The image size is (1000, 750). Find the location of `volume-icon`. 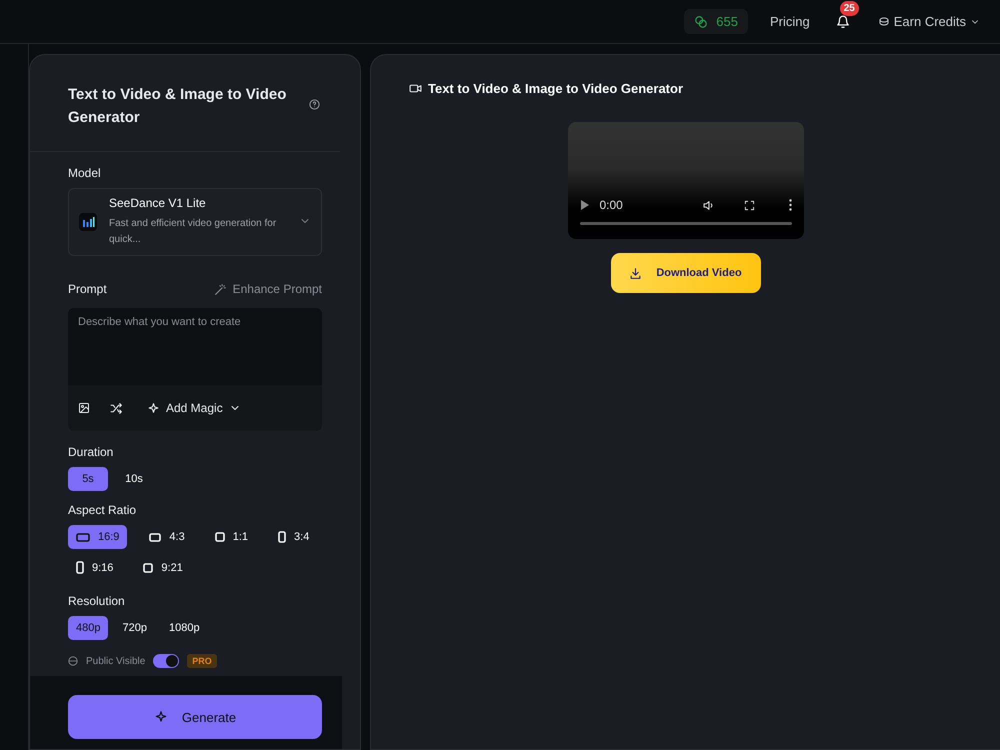

volume-icon is located at coordinates (709, 205).